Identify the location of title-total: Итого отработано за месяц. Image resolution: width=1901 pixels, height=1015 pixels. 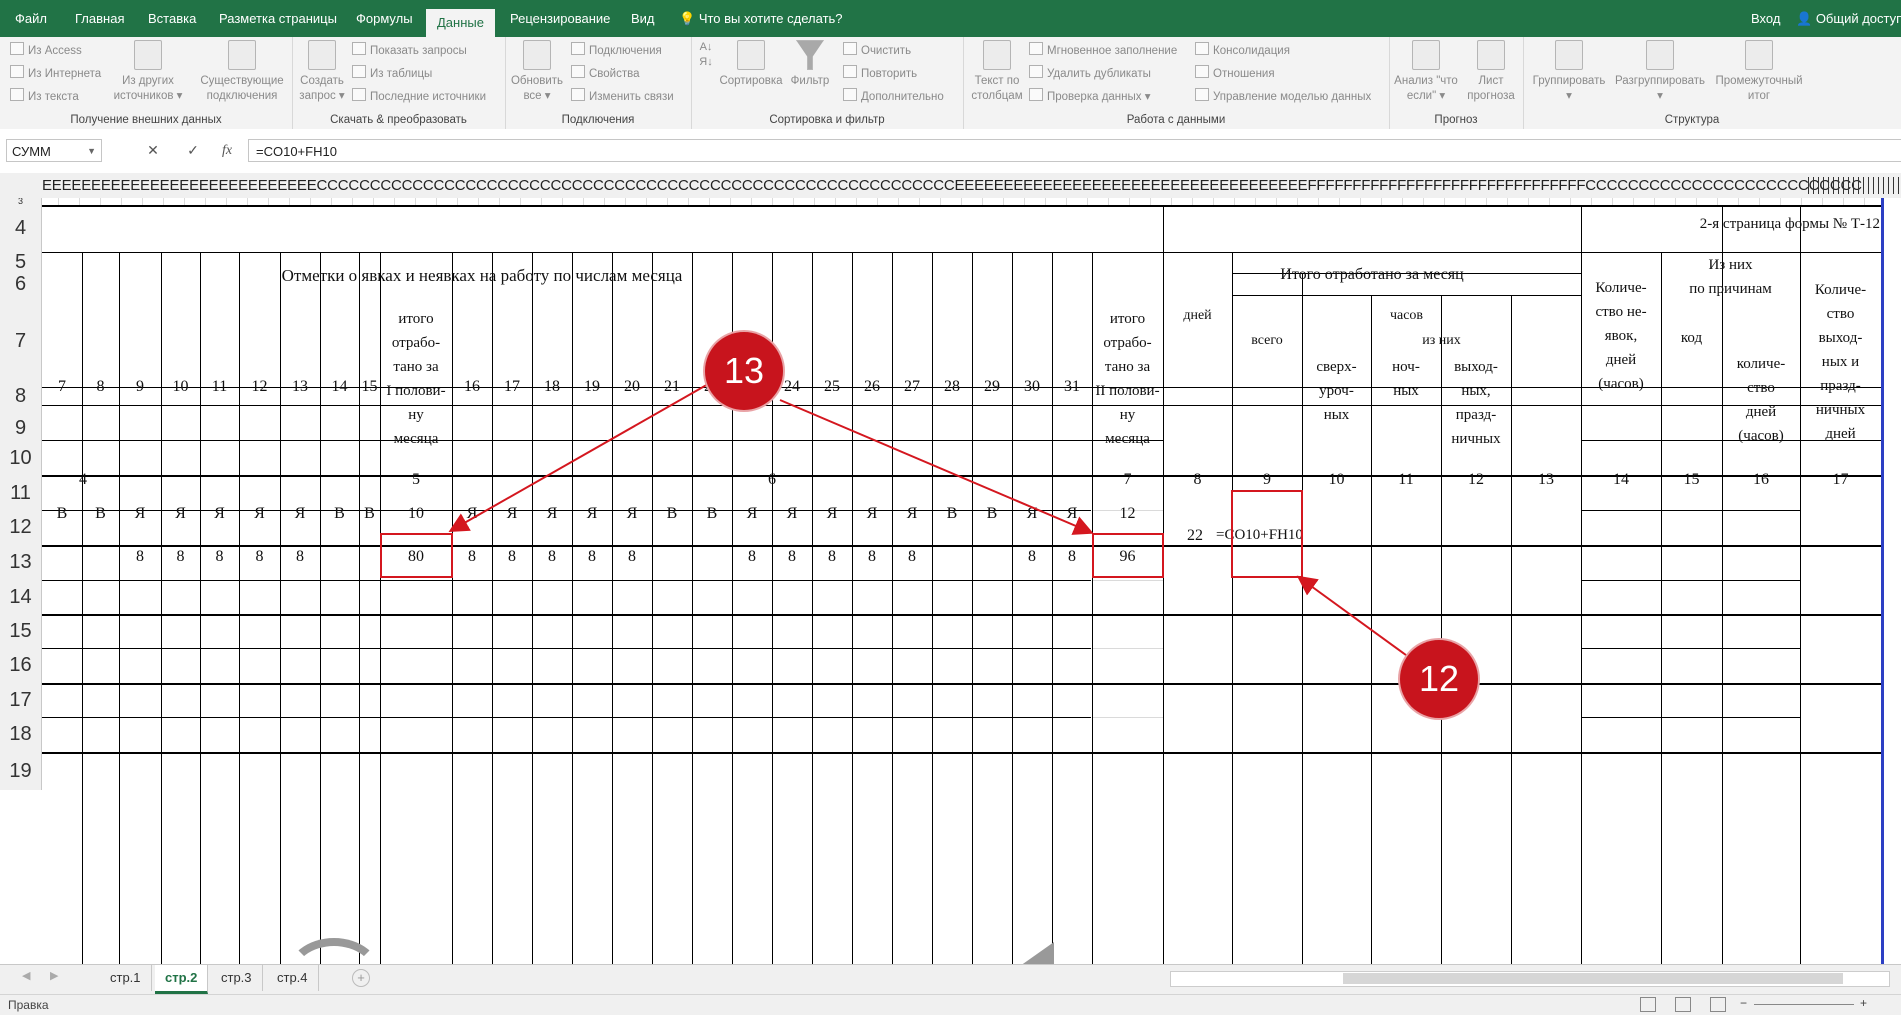
(1372, 275).